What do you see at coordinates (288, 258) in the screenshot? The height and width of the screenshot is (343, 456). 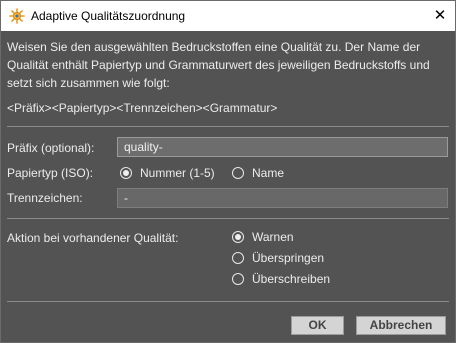 I see `radio-label: Überspringen` at bounding box center [288, 258].